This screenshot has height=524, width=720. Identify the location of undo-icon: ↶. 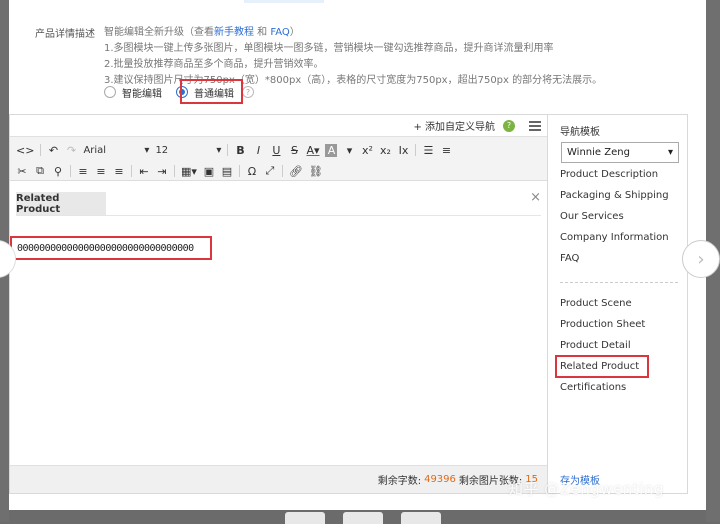
(53, 150).